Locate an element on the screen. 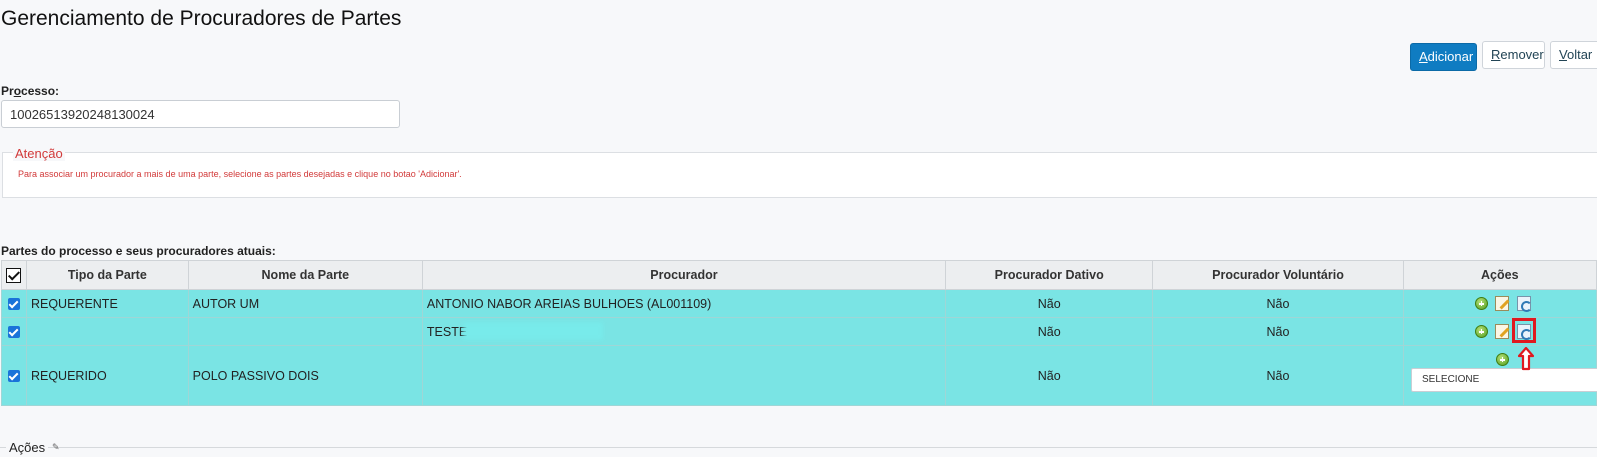 The width and height of the screenshot is (1597, 457). col-dativo: Procurador Dativo is located at coordinates (1049, 275).